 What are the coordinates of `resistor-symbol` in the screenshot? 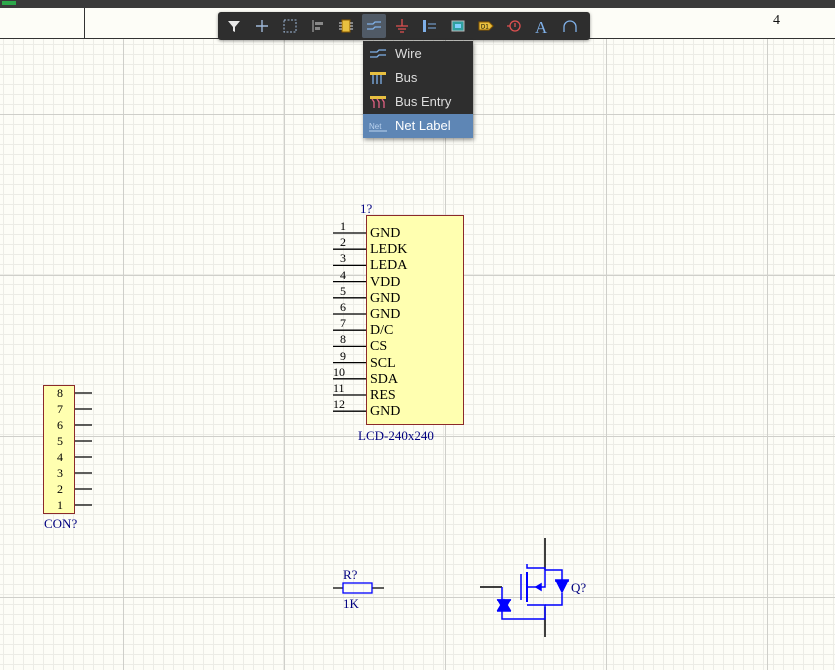 It's located at (358, 588).